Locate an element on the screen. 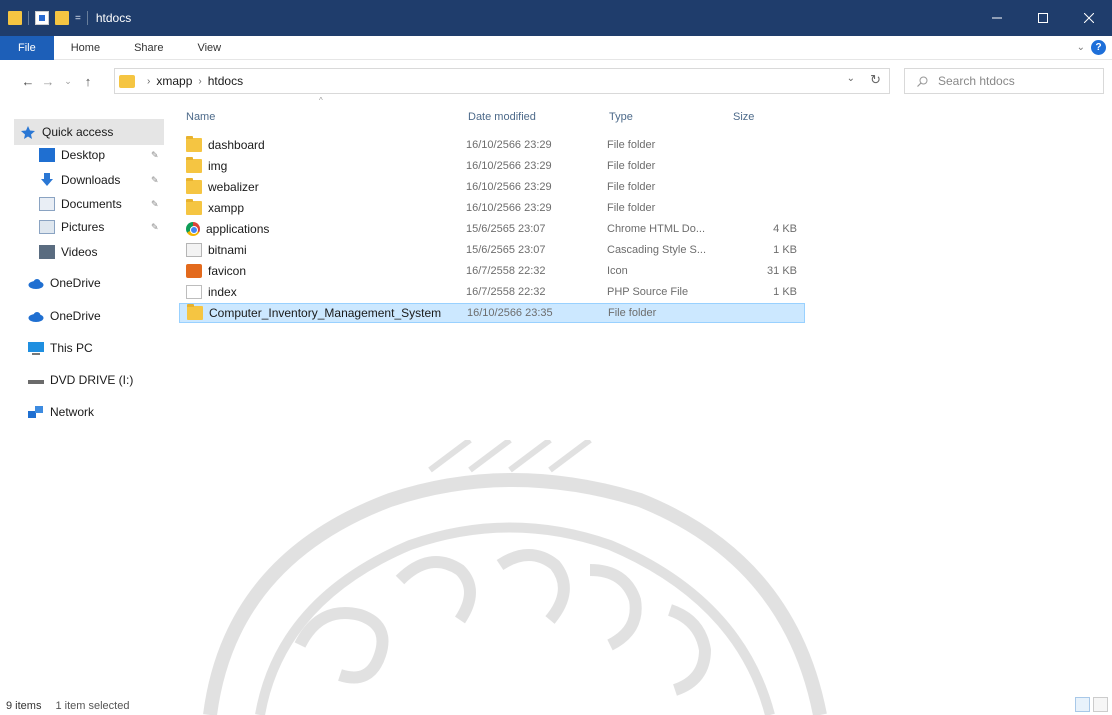  cloud-icon is located at coordinates (36, 316).